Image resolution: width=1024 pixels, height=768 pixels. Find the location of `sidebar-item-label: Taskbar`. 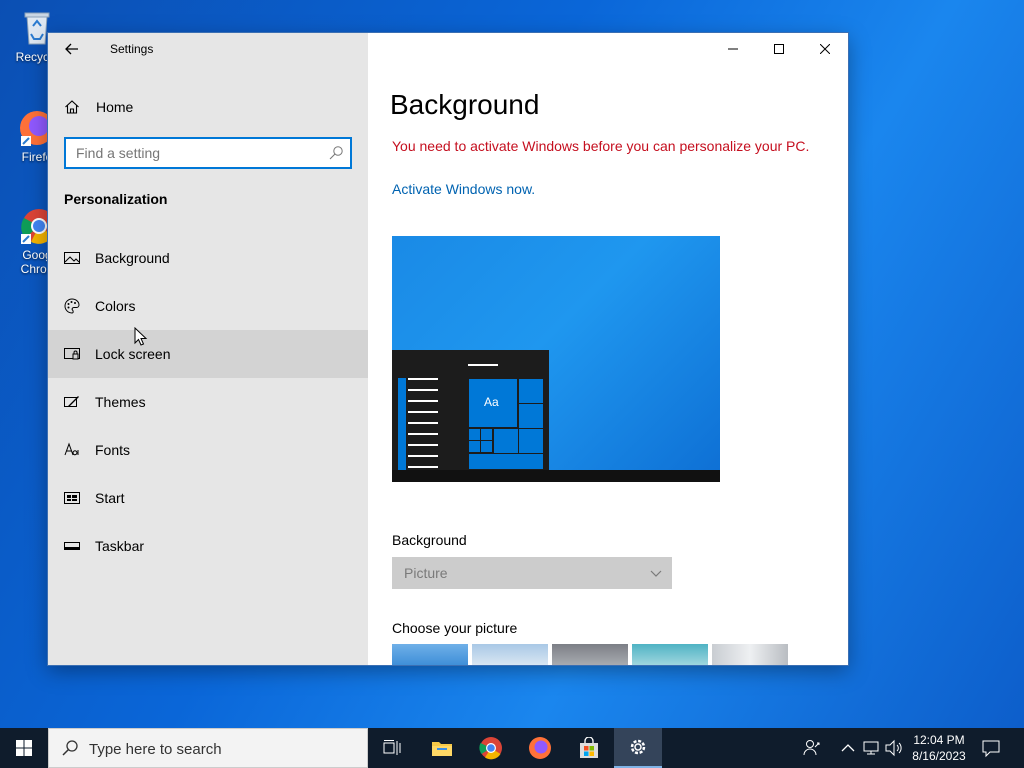

sidebar-item-label: Taskbar is located at coordinates (120, 546).